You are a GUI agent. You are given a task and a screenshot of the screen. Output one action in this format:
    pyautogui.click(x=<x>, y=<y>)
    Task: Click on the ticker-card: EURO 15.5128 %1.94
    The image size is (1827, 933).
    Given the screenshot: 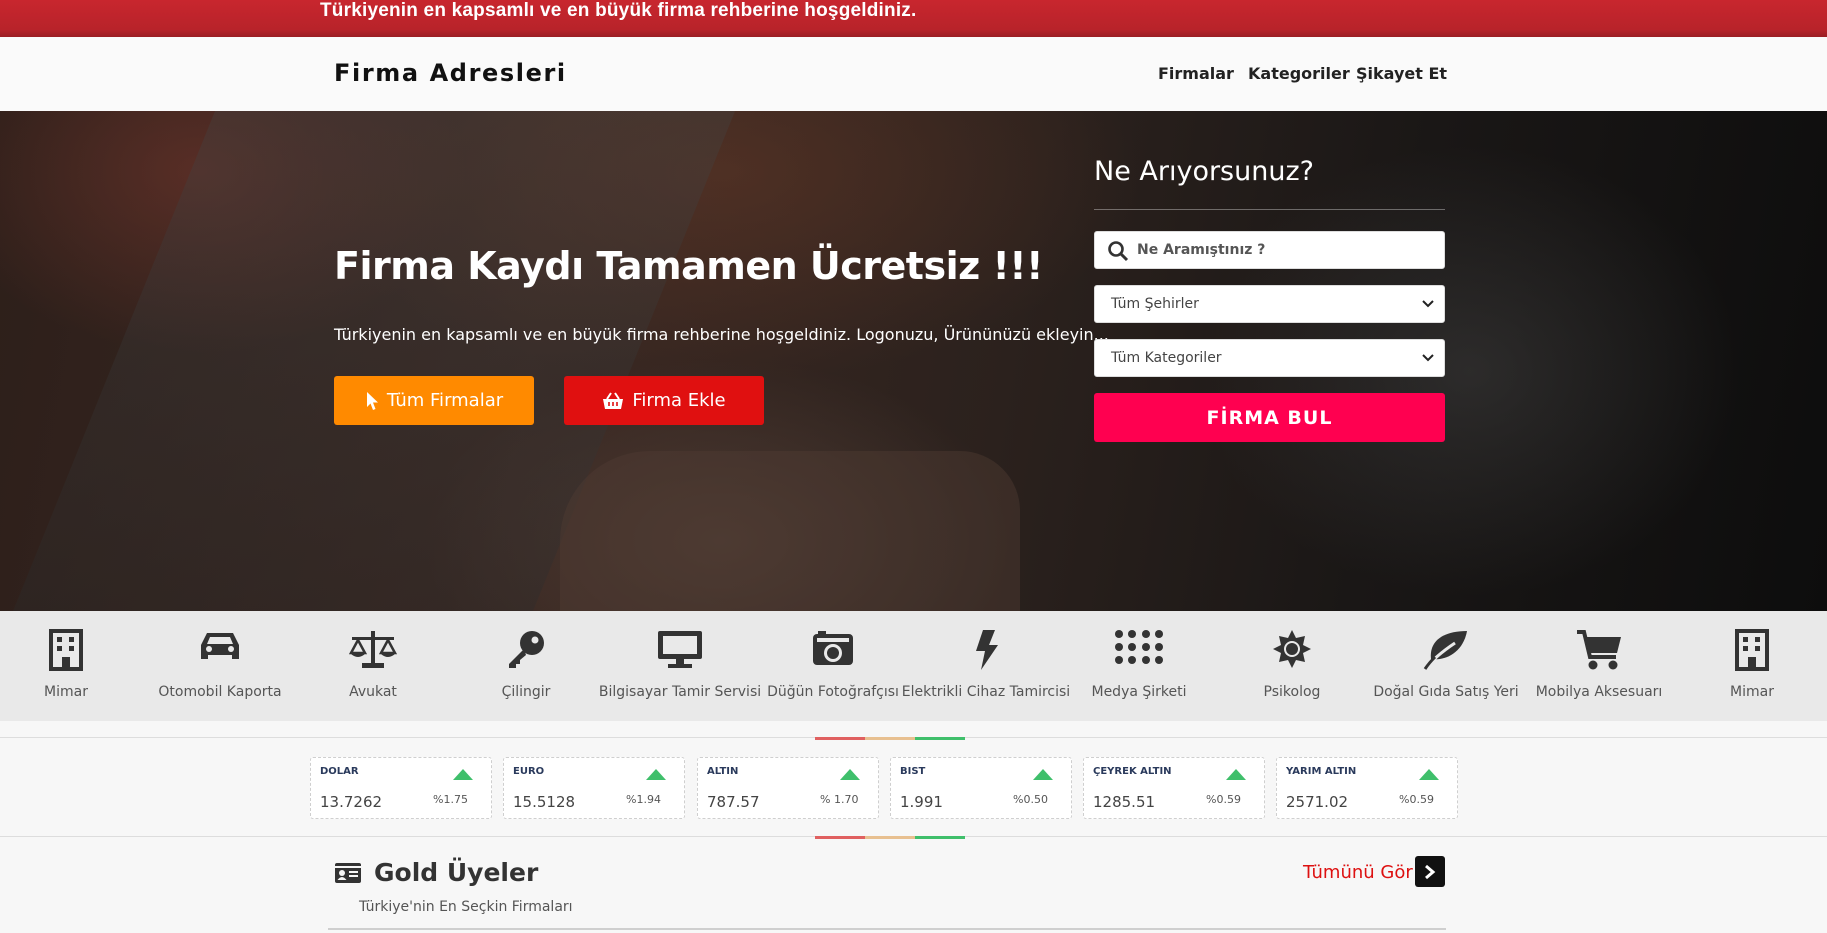 What is the action you would take?
    pyautogui.click(x=594, y=788)
    